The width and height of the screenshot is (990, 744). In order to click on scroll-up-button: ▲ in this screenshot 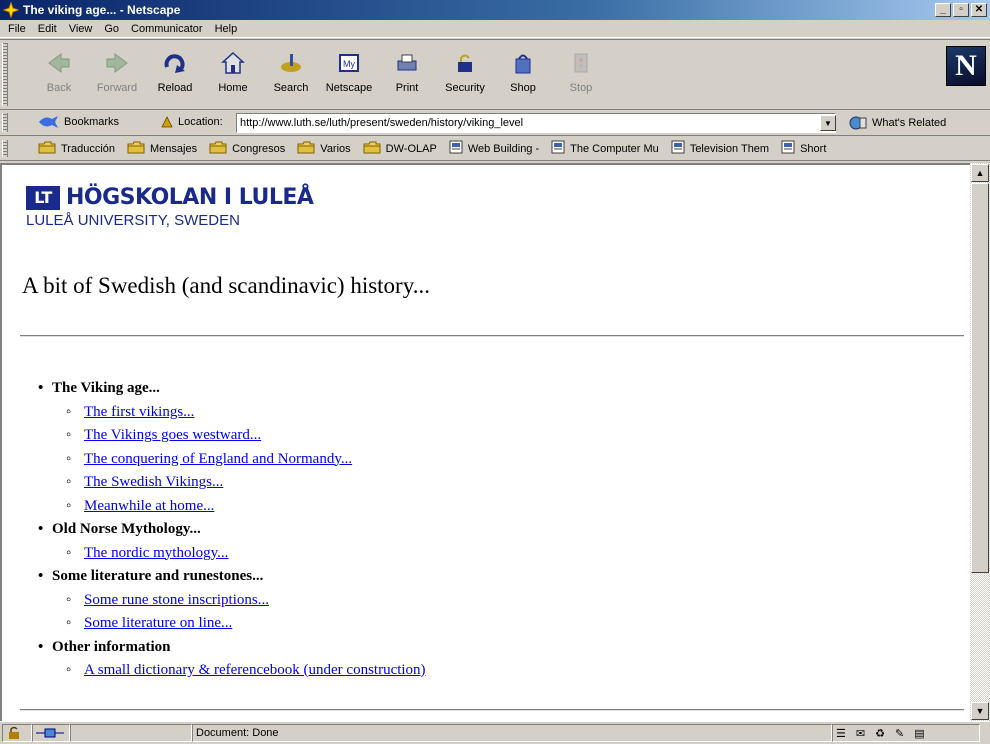, I will do `click(980, 173)`.